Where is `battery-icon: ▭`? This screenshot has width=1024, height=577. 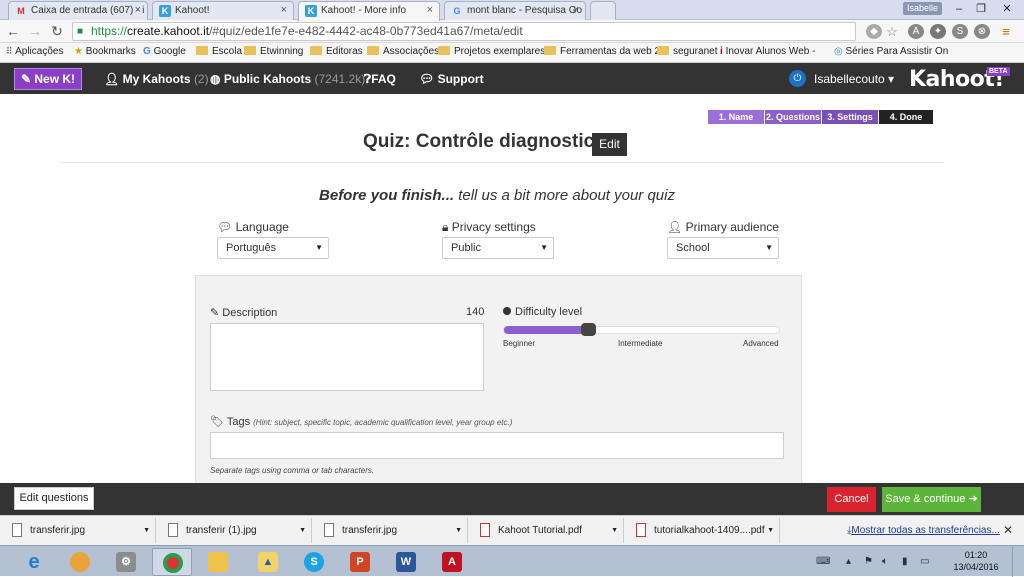
battery-icon: ▭ is located at coordinates (924, 561).